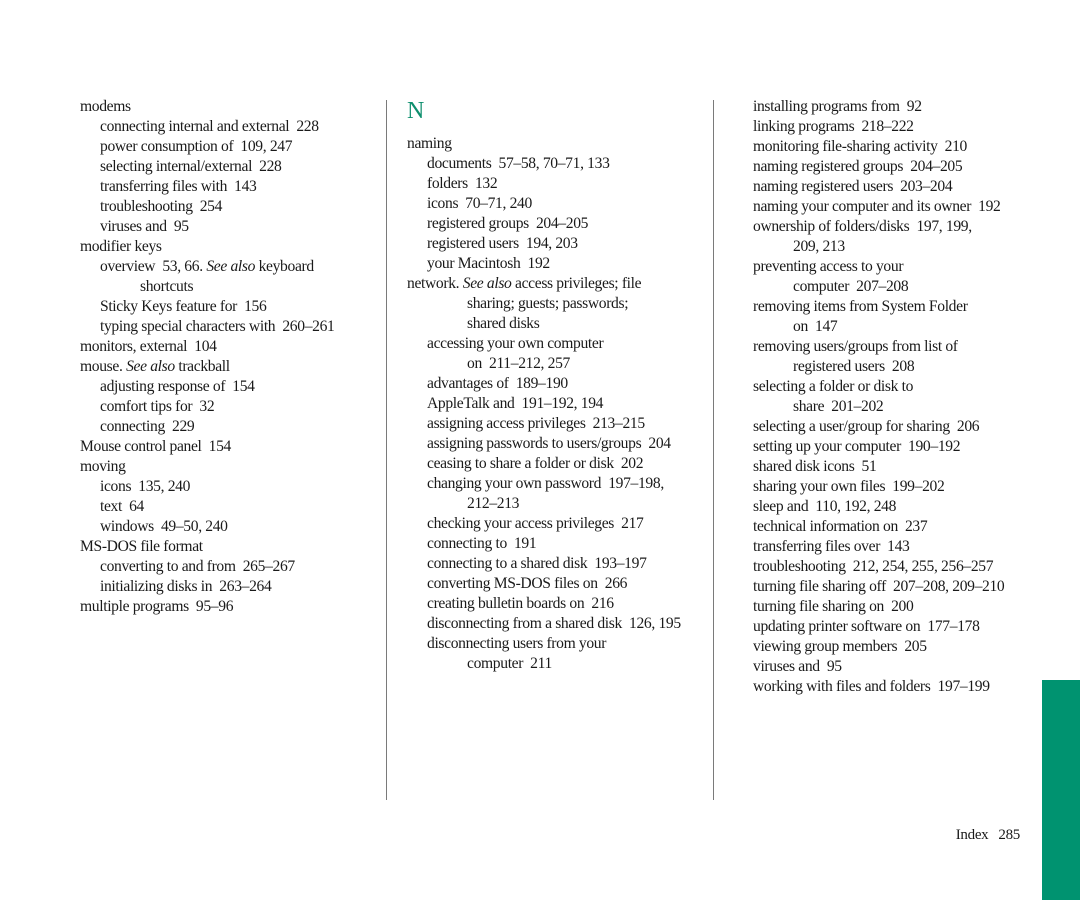 The width and height of the screenshot is (1080, 900). Describe the element at coordinates (815, 326) in the screenshot. I see `entry-text: on 147` at that location.